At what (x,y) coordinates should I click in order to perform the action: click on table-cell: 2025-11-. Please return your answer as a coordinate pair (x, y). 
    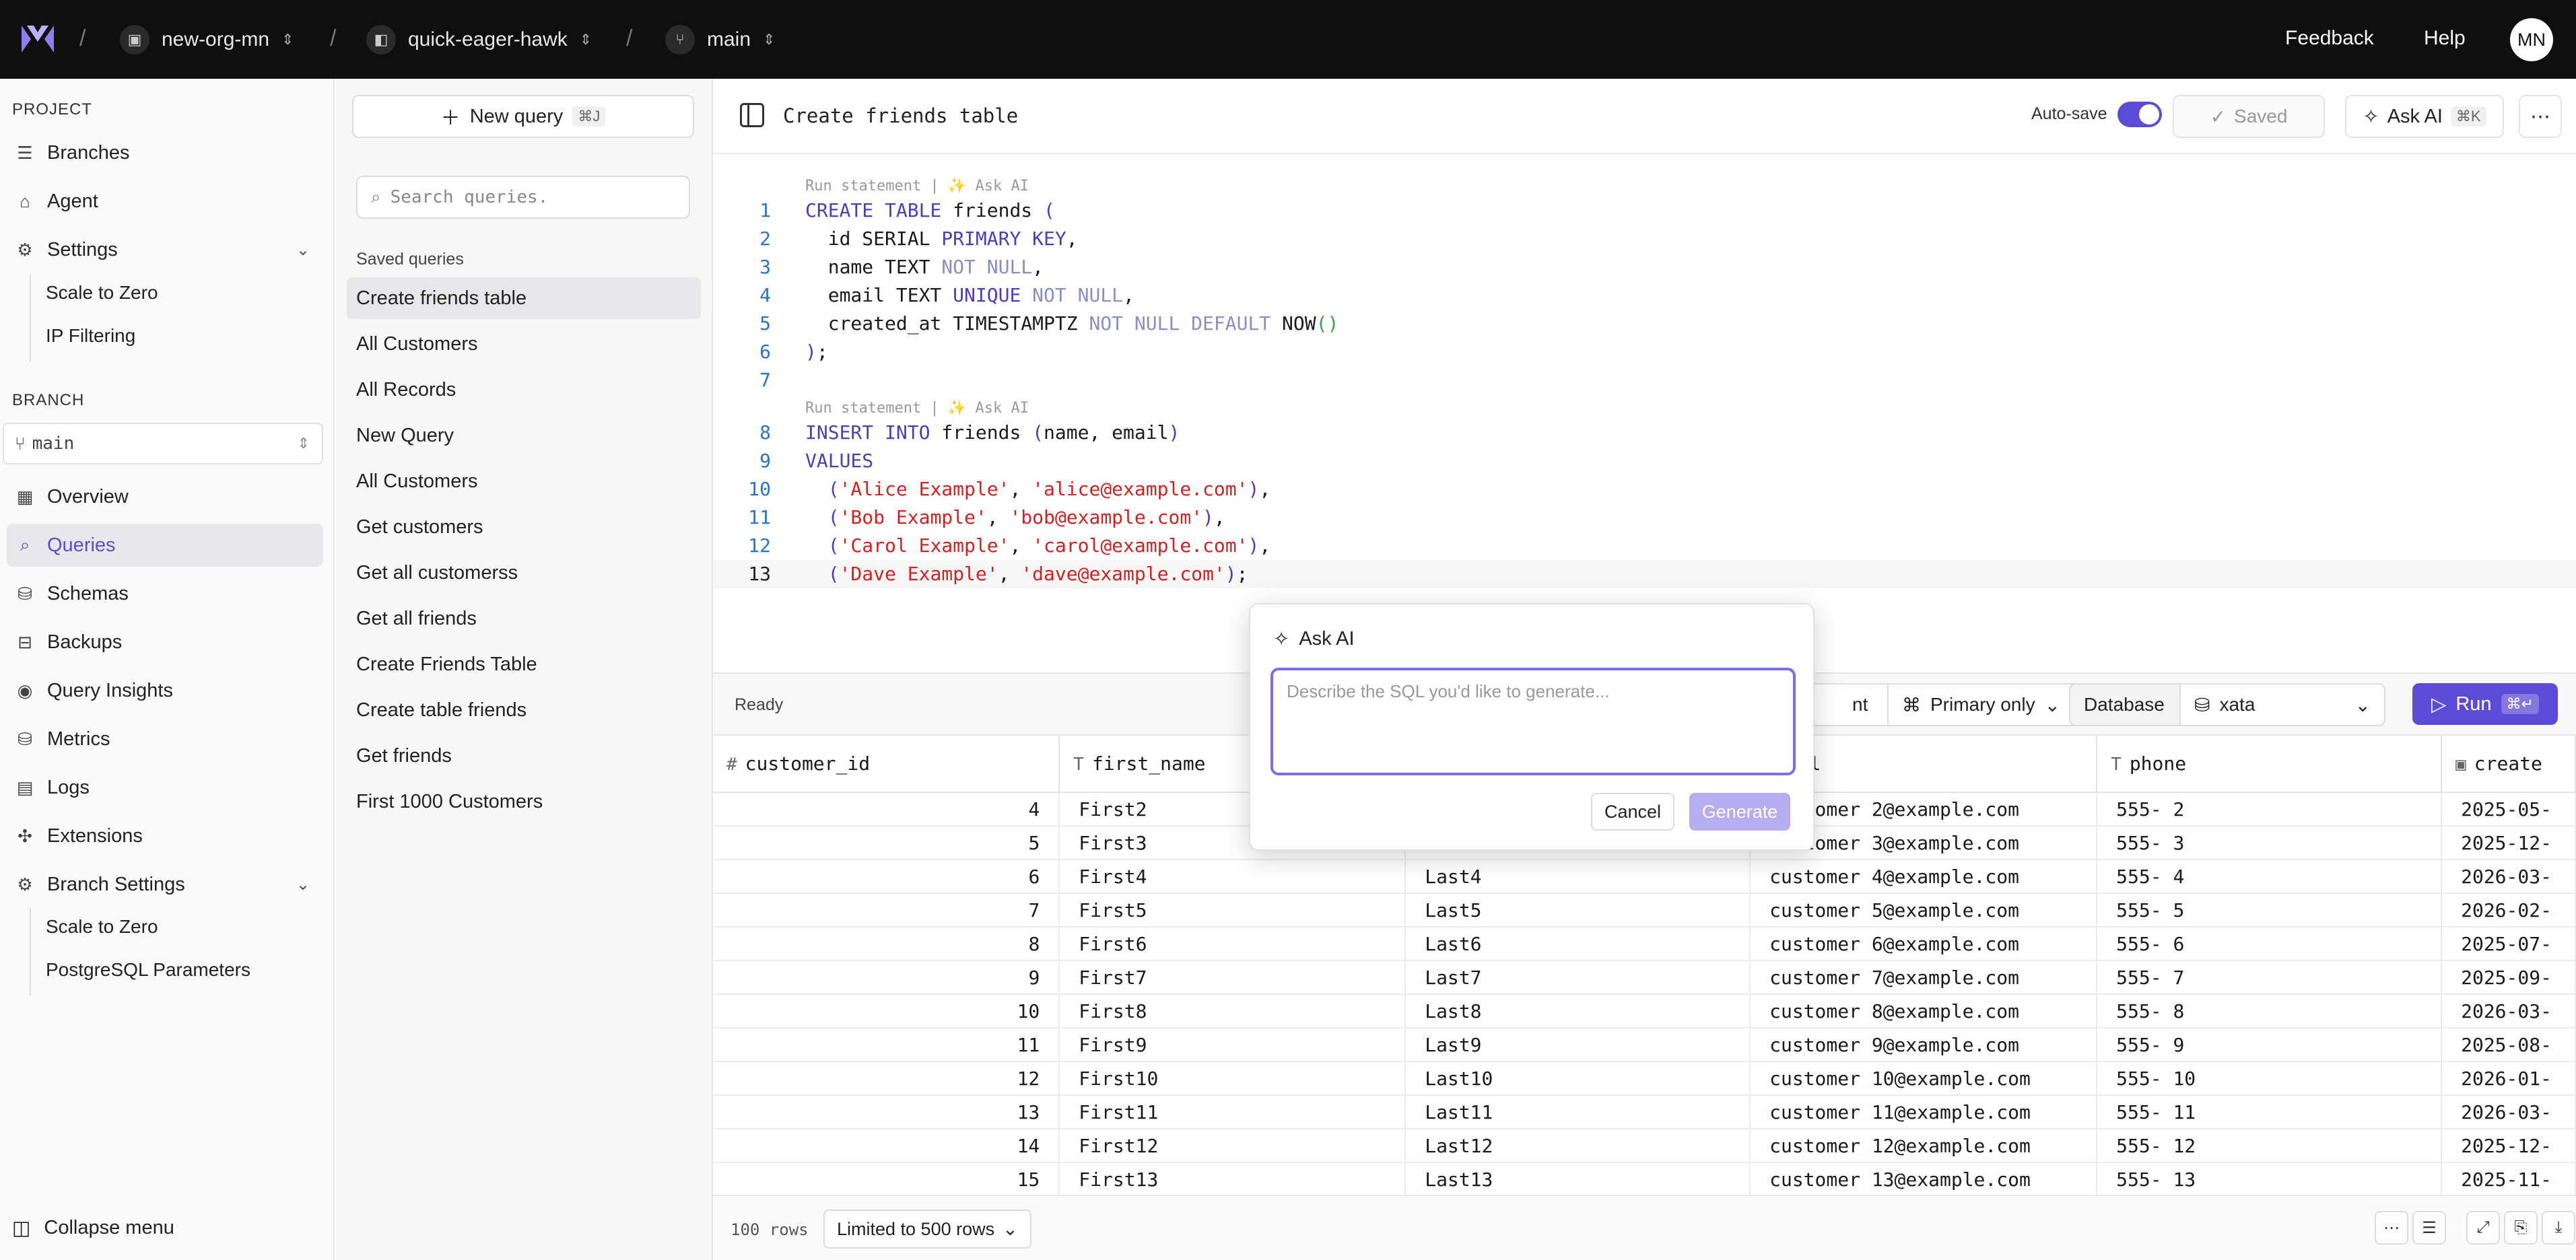
    Looking at the image, I should click on (2508, 1179).